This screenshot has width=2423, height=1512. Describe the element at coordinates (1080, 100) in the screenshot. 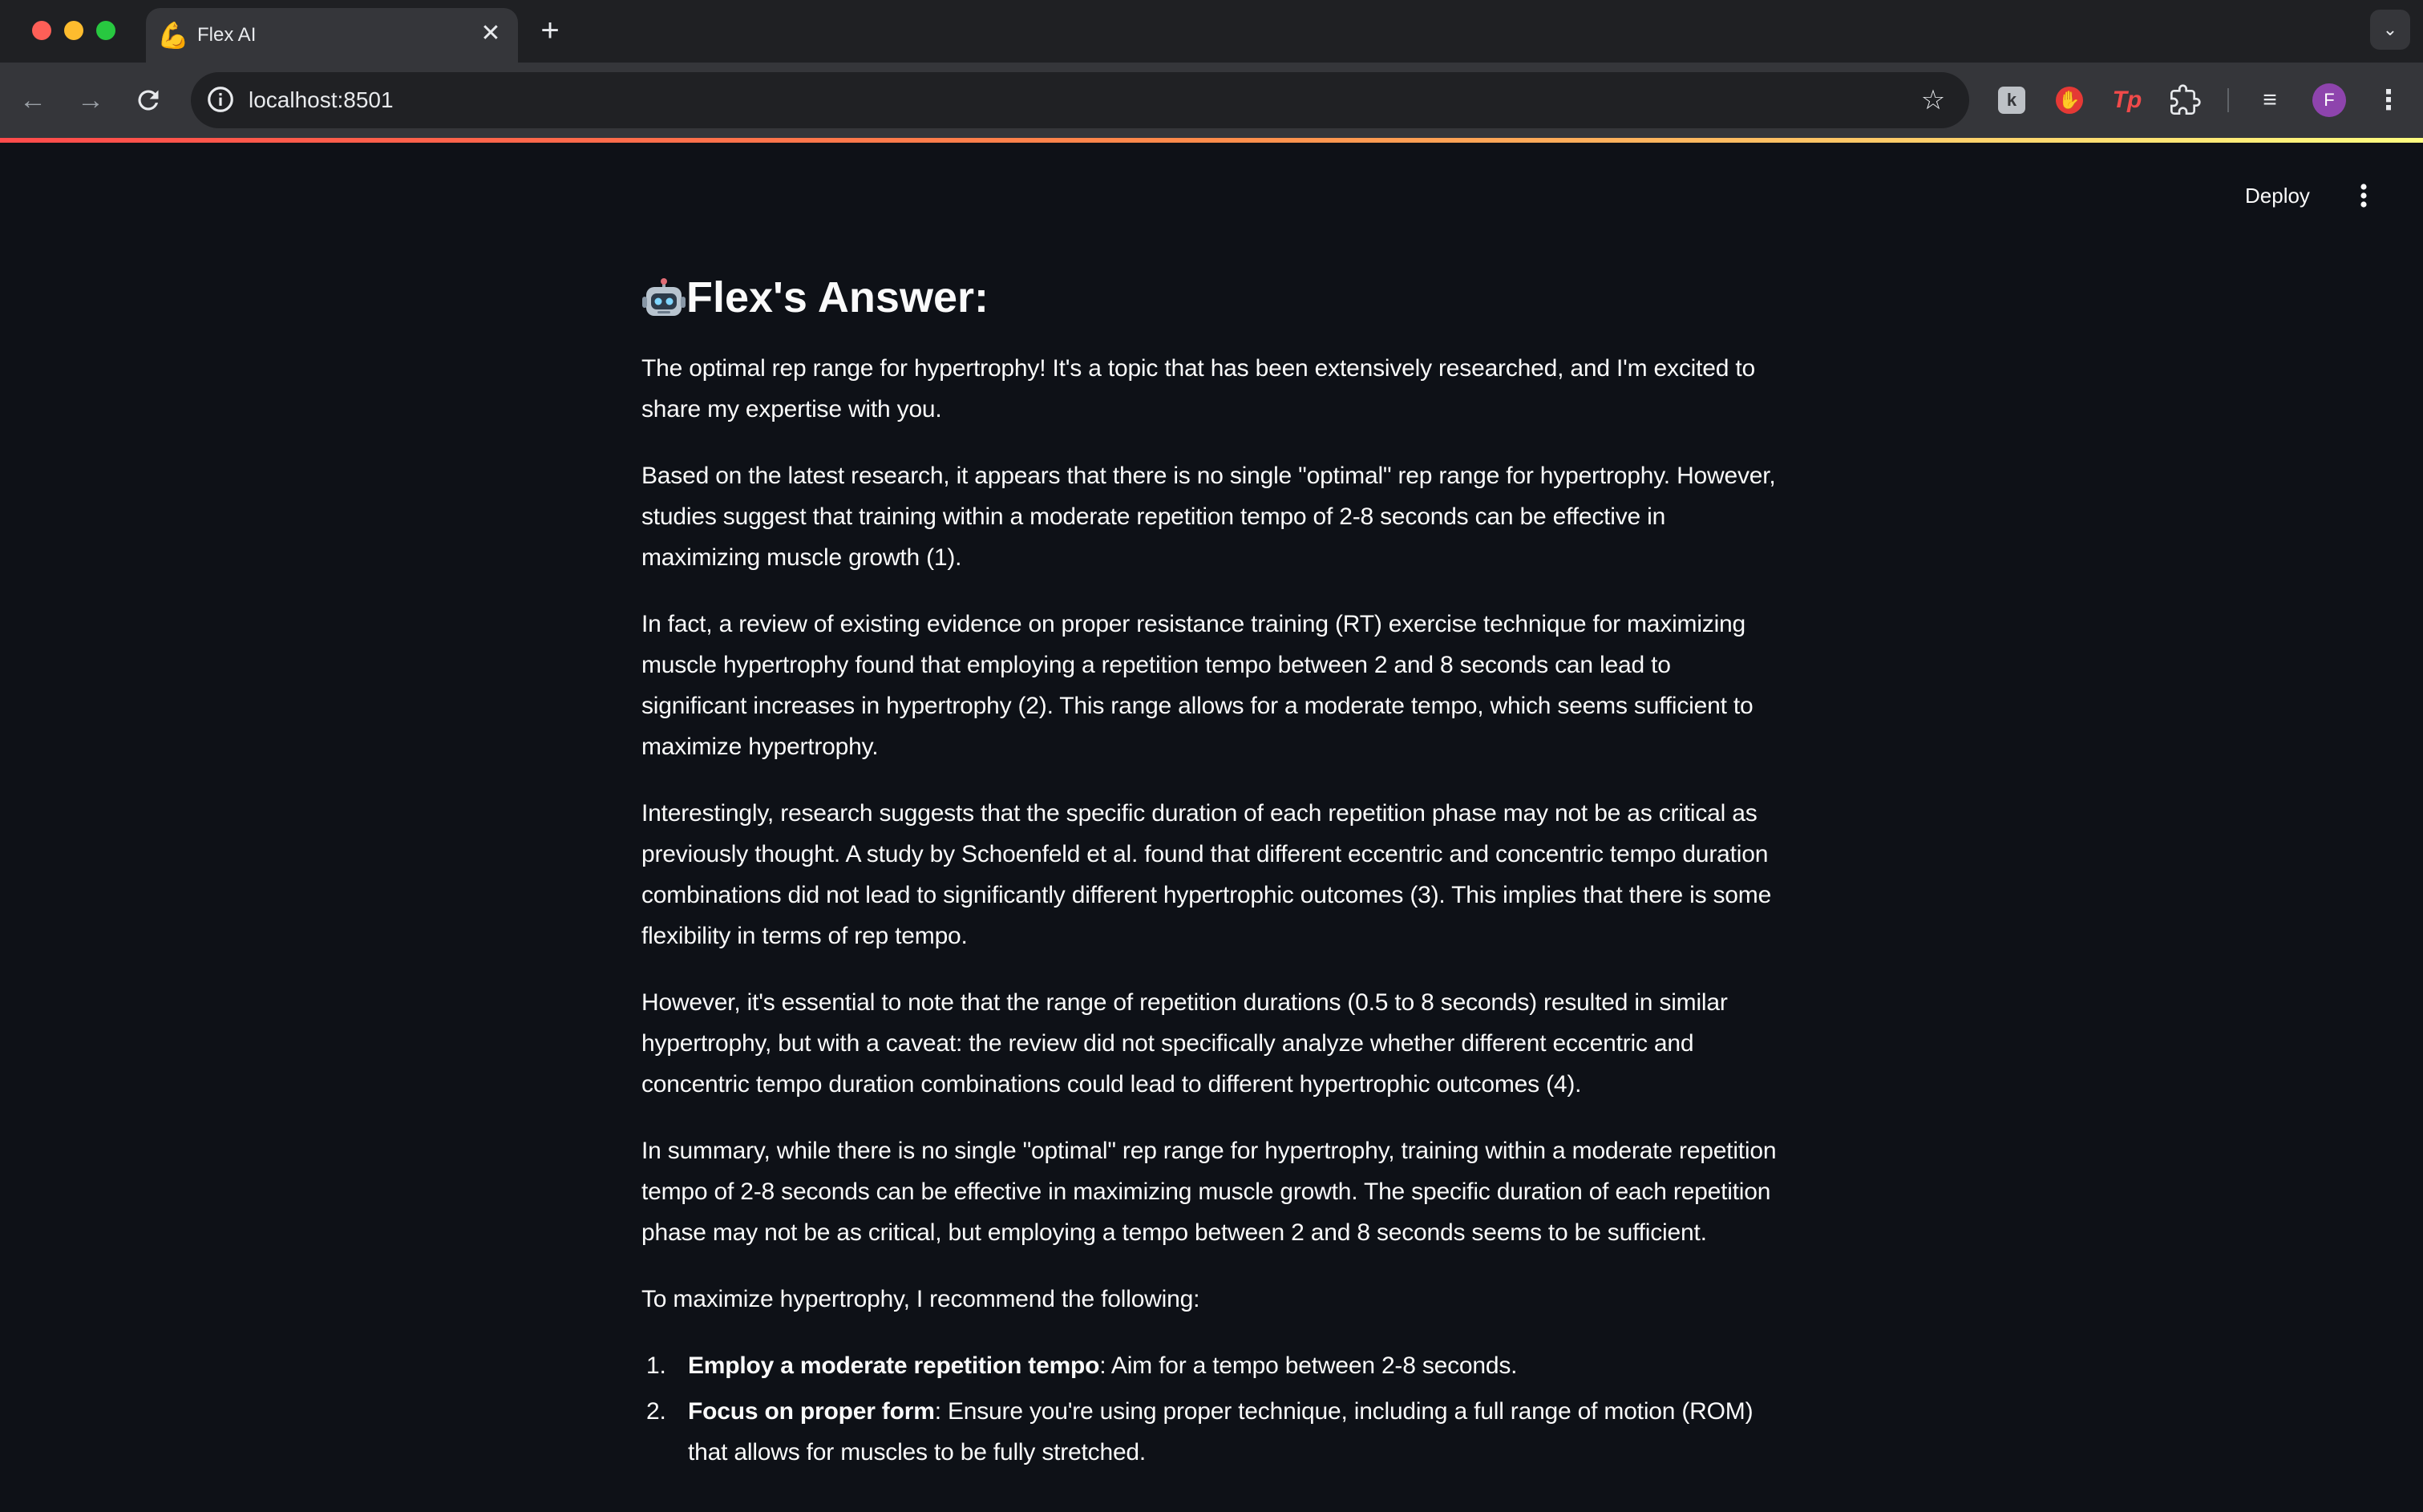

I see `address-bar: localhost:8501 ☆` at that location.